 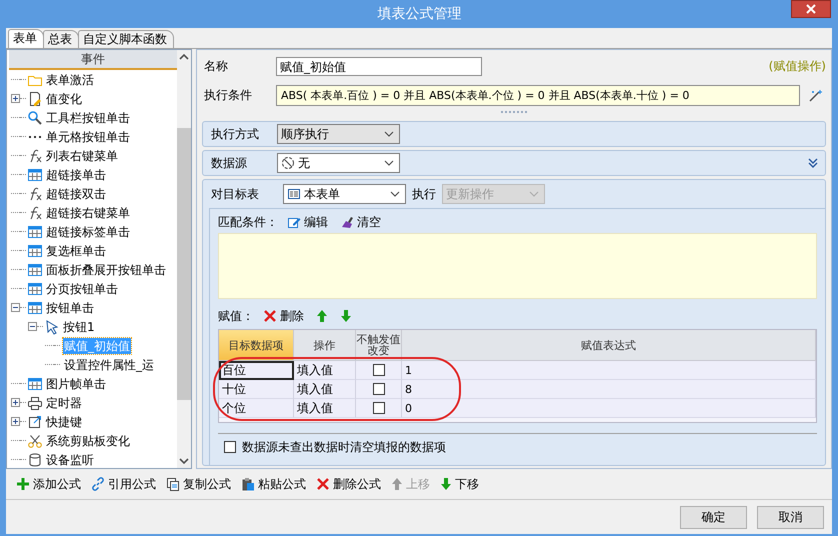 What do you see at coordinates (35, 118) in the screenshot?
I see `magnifier-icon` at bounding box center [35, 118].